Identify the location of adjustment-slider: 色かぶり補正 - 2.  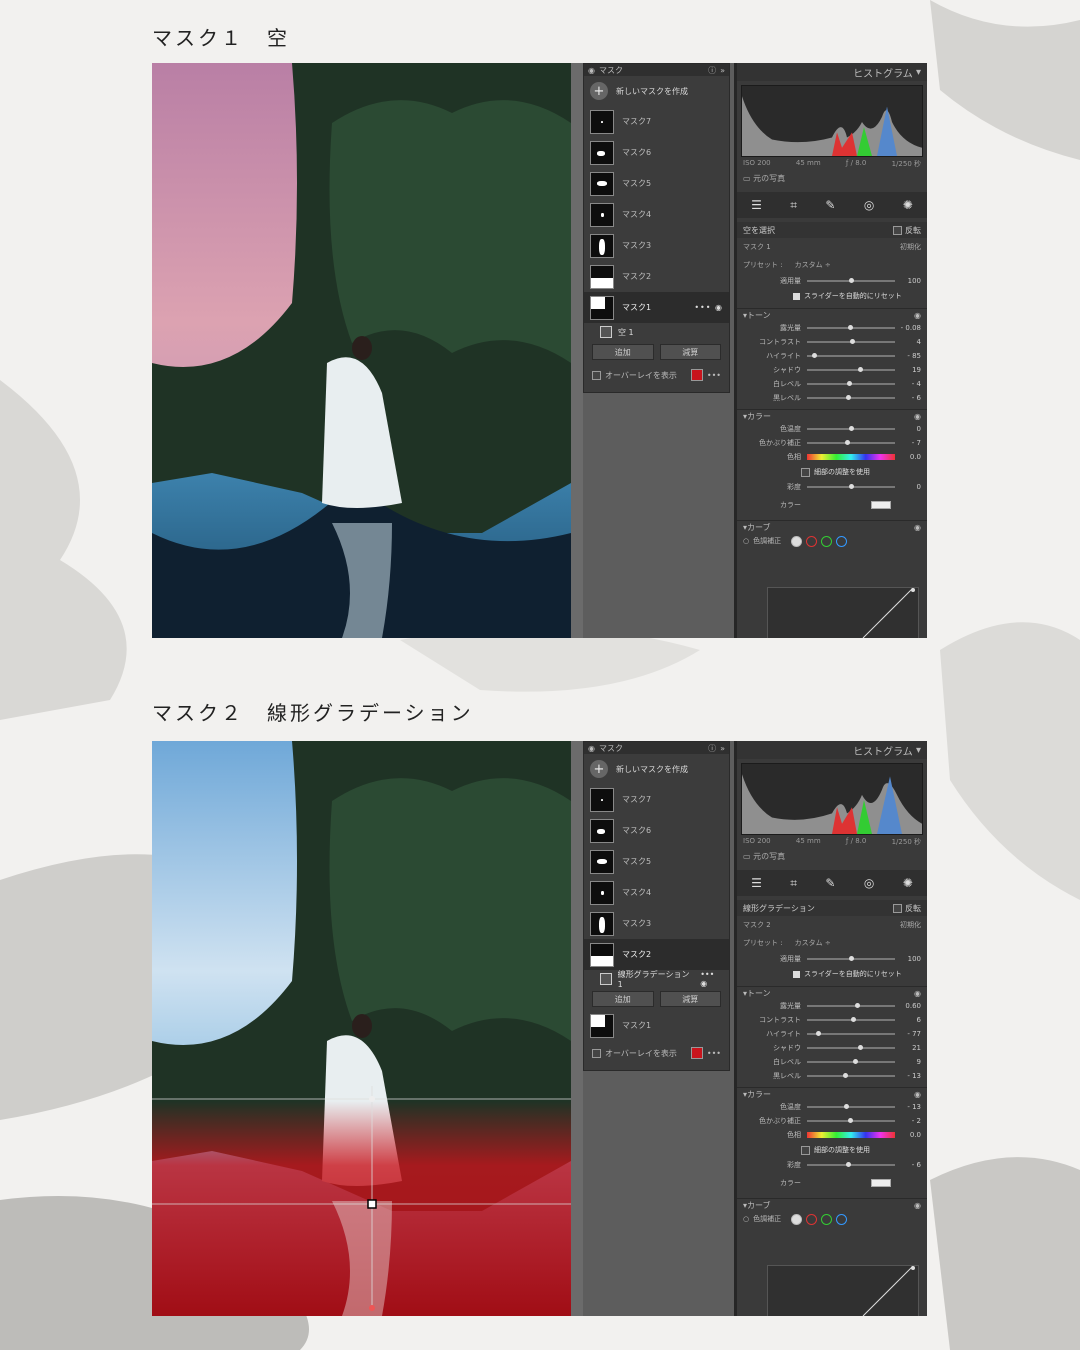
(832, 1121).